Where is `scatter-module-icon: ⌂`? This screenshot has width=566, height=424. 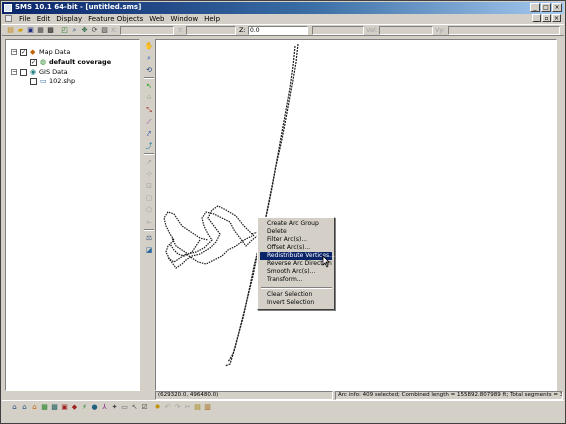
scatter-module-icon: ⌂ is located at coordinates (24, 407).